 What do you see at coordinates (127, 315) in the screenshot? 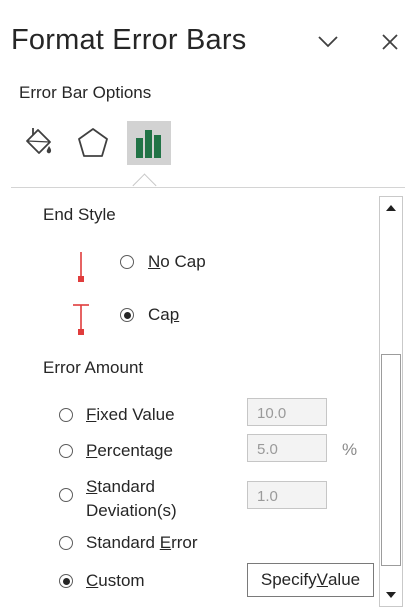
I see `cap-radio` at bounding box center [127, 315].